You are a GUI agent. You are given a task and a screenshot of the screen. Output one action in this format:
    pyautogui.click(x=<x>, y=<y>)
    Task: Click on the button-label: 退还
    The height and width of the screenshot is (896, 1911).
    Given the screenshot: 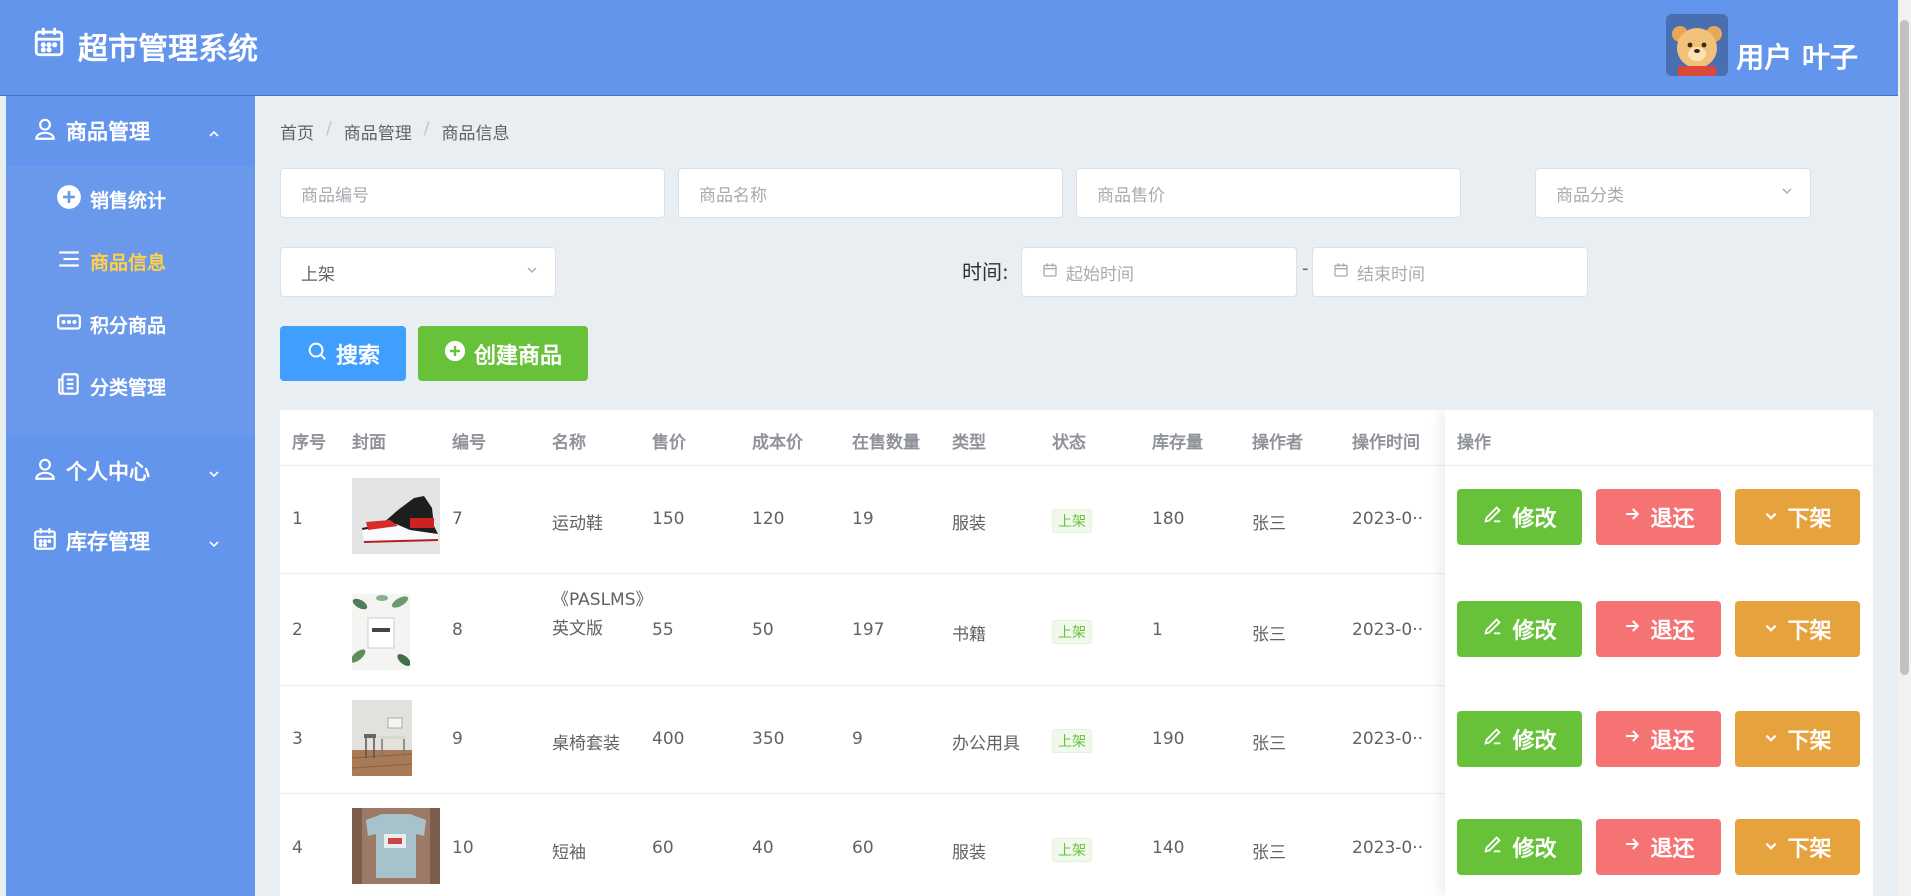 What is the action you would take?
    pyautogui.click(x=1672, y=631)
    